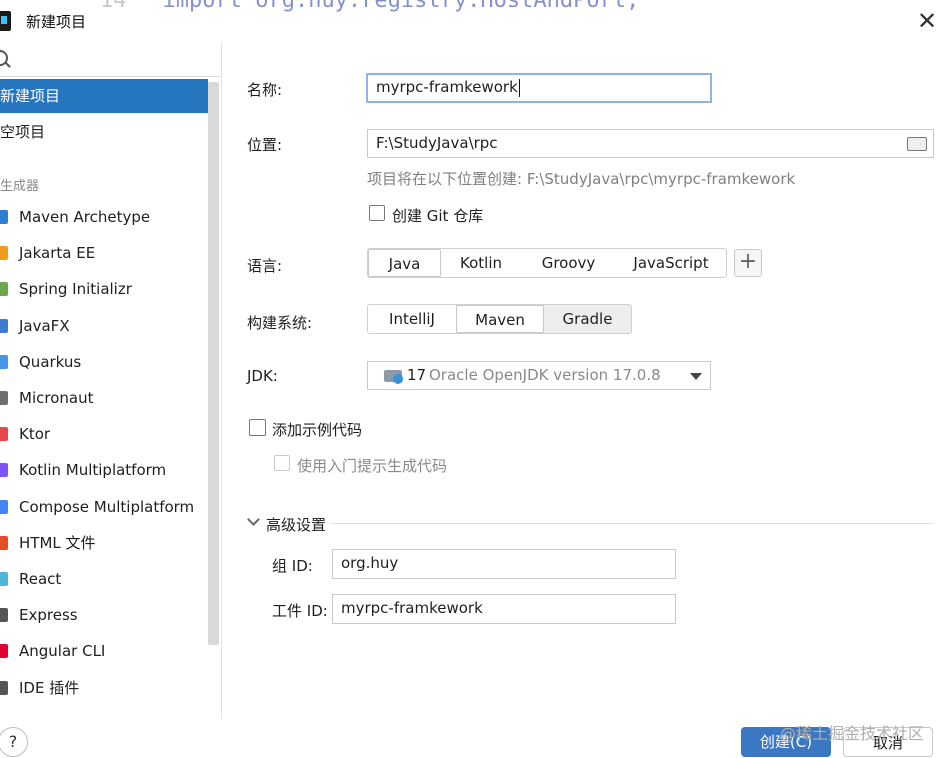 This screenshot has width=946, height=758. Describe the element at coordinates (317, 429) in the screenshot. I see `sample-code-label: 添加示例代码` at that location.